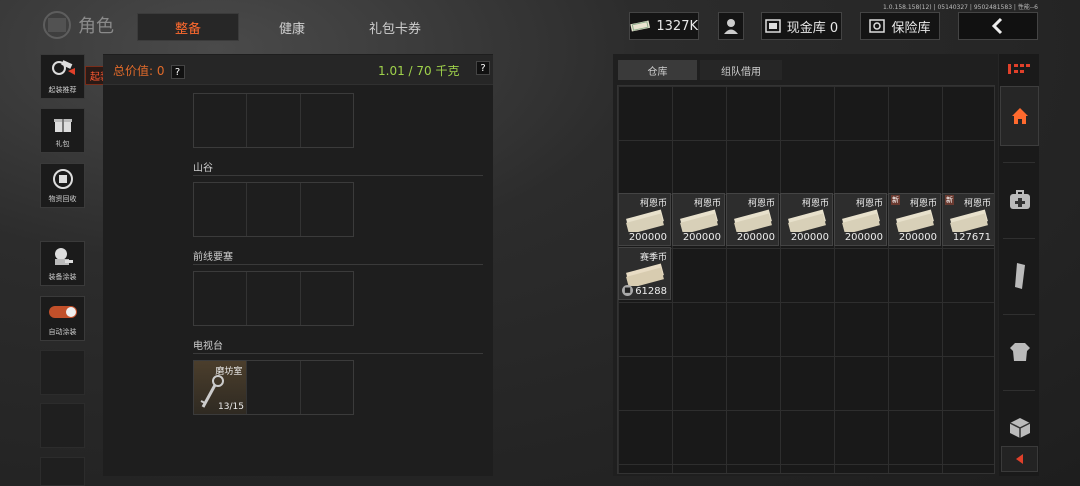 The width and height of the screenshot is (1080, 486). Describe the element at coordinates (57, 25) in the screenshot. I see `role-logo-icon` at that location.